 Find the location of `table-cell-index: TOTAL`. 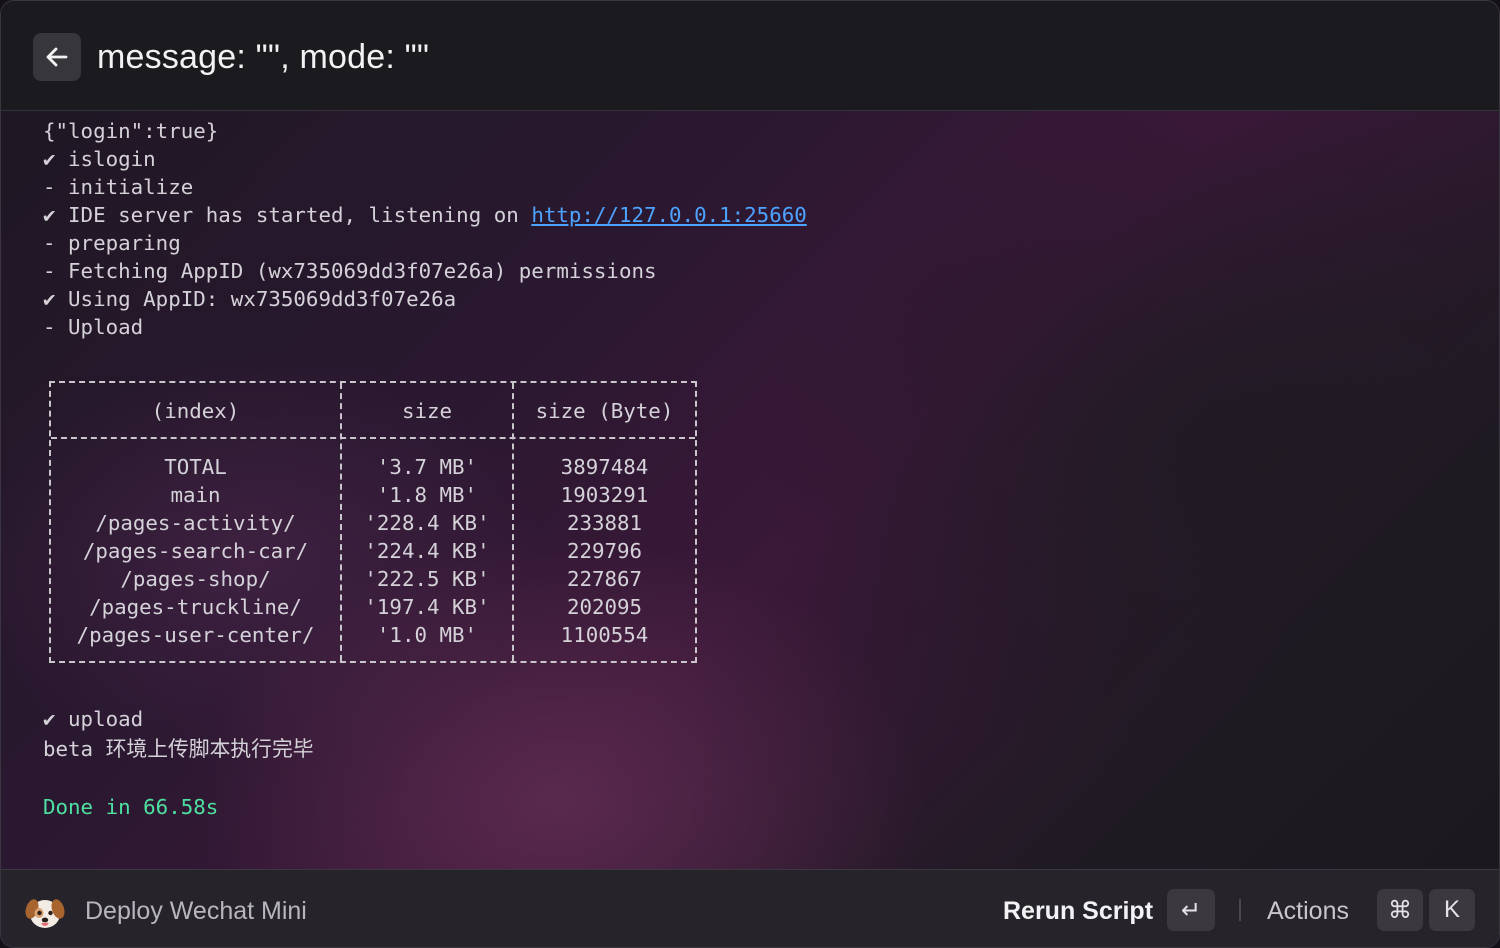

table-cell-index: TOTAL is located at coordinates (195, 467).